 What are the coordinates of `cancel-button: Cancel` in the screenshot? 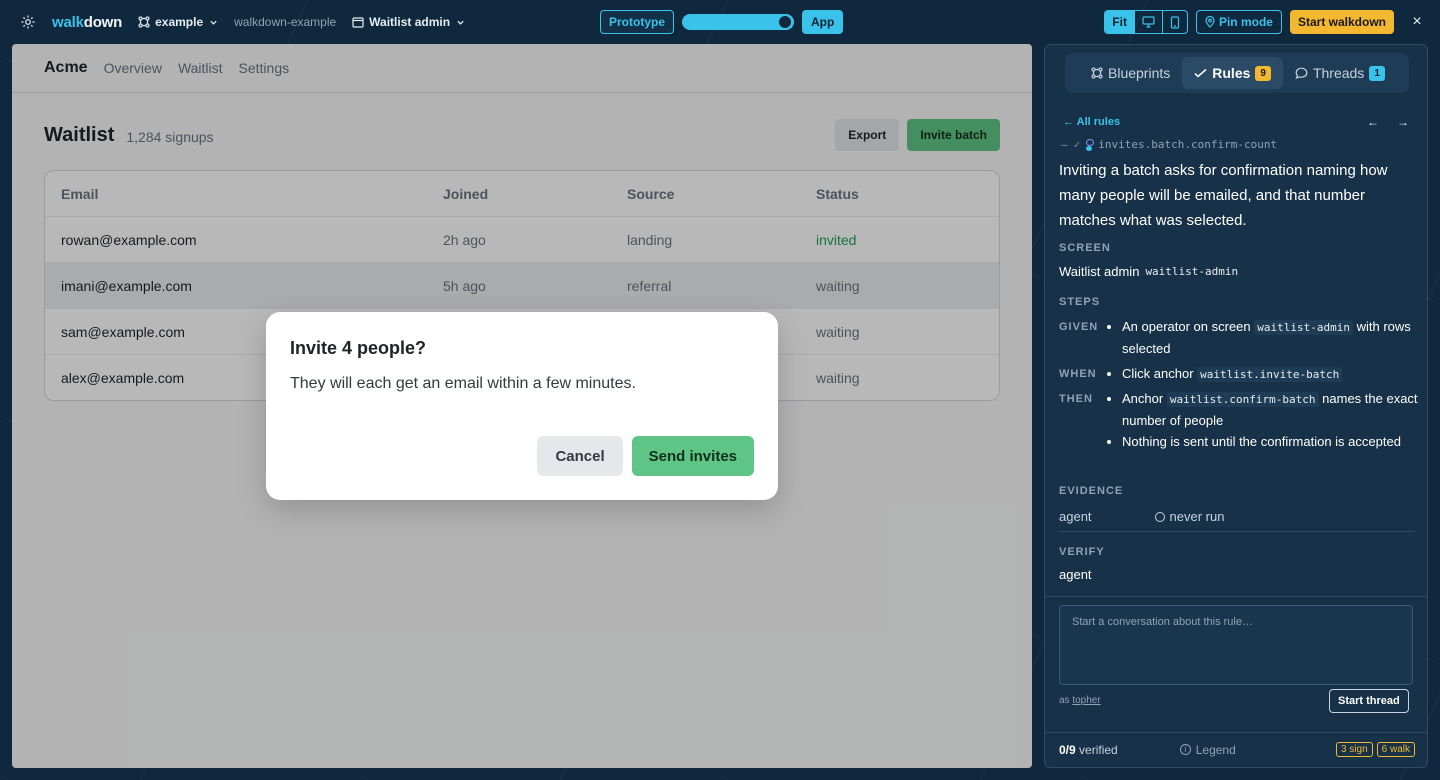 It's located at (580, 456).